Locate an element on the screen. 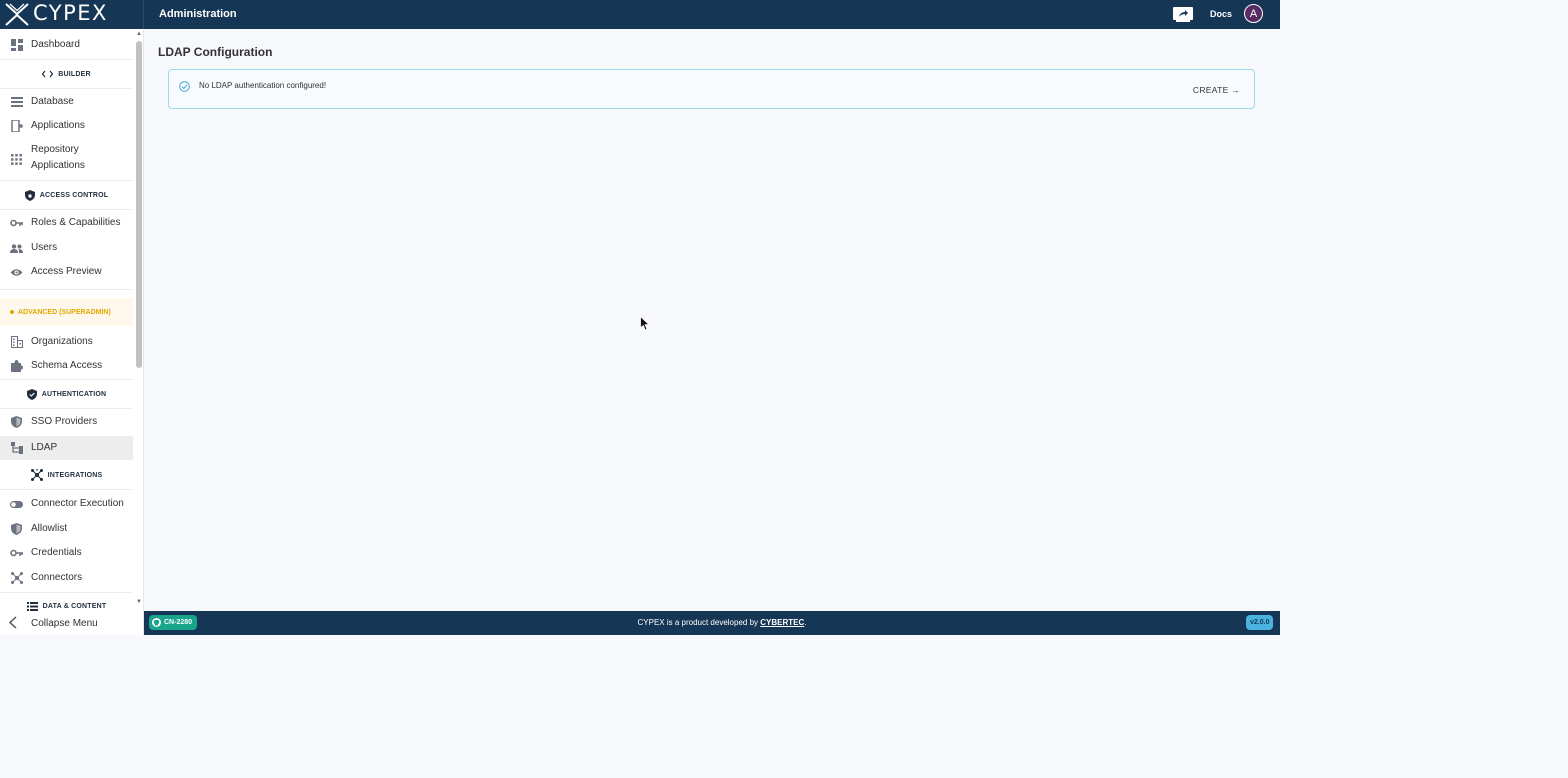 This screenshot has height=778, width=1568. collapse-menu-label: Collapse Menu is located at coordinates (64, 623).